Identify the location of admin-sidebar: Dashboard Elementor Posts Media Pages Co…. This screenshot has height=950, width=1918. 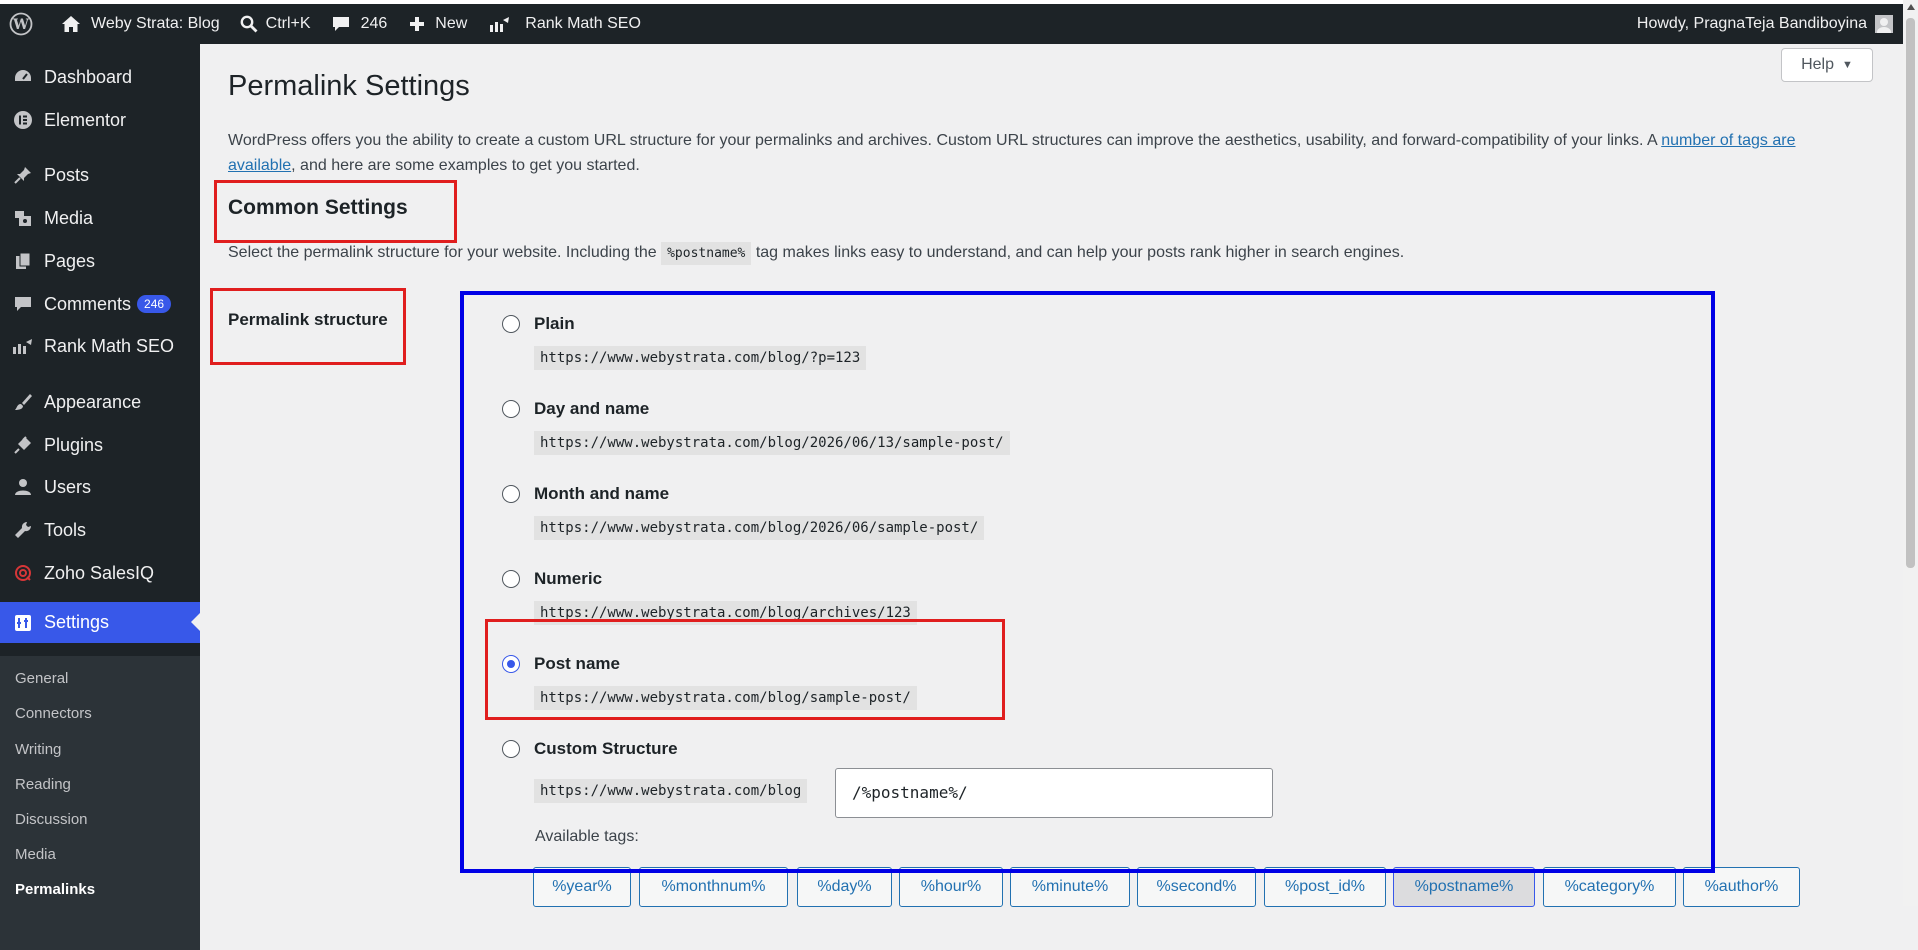
(100, 497).